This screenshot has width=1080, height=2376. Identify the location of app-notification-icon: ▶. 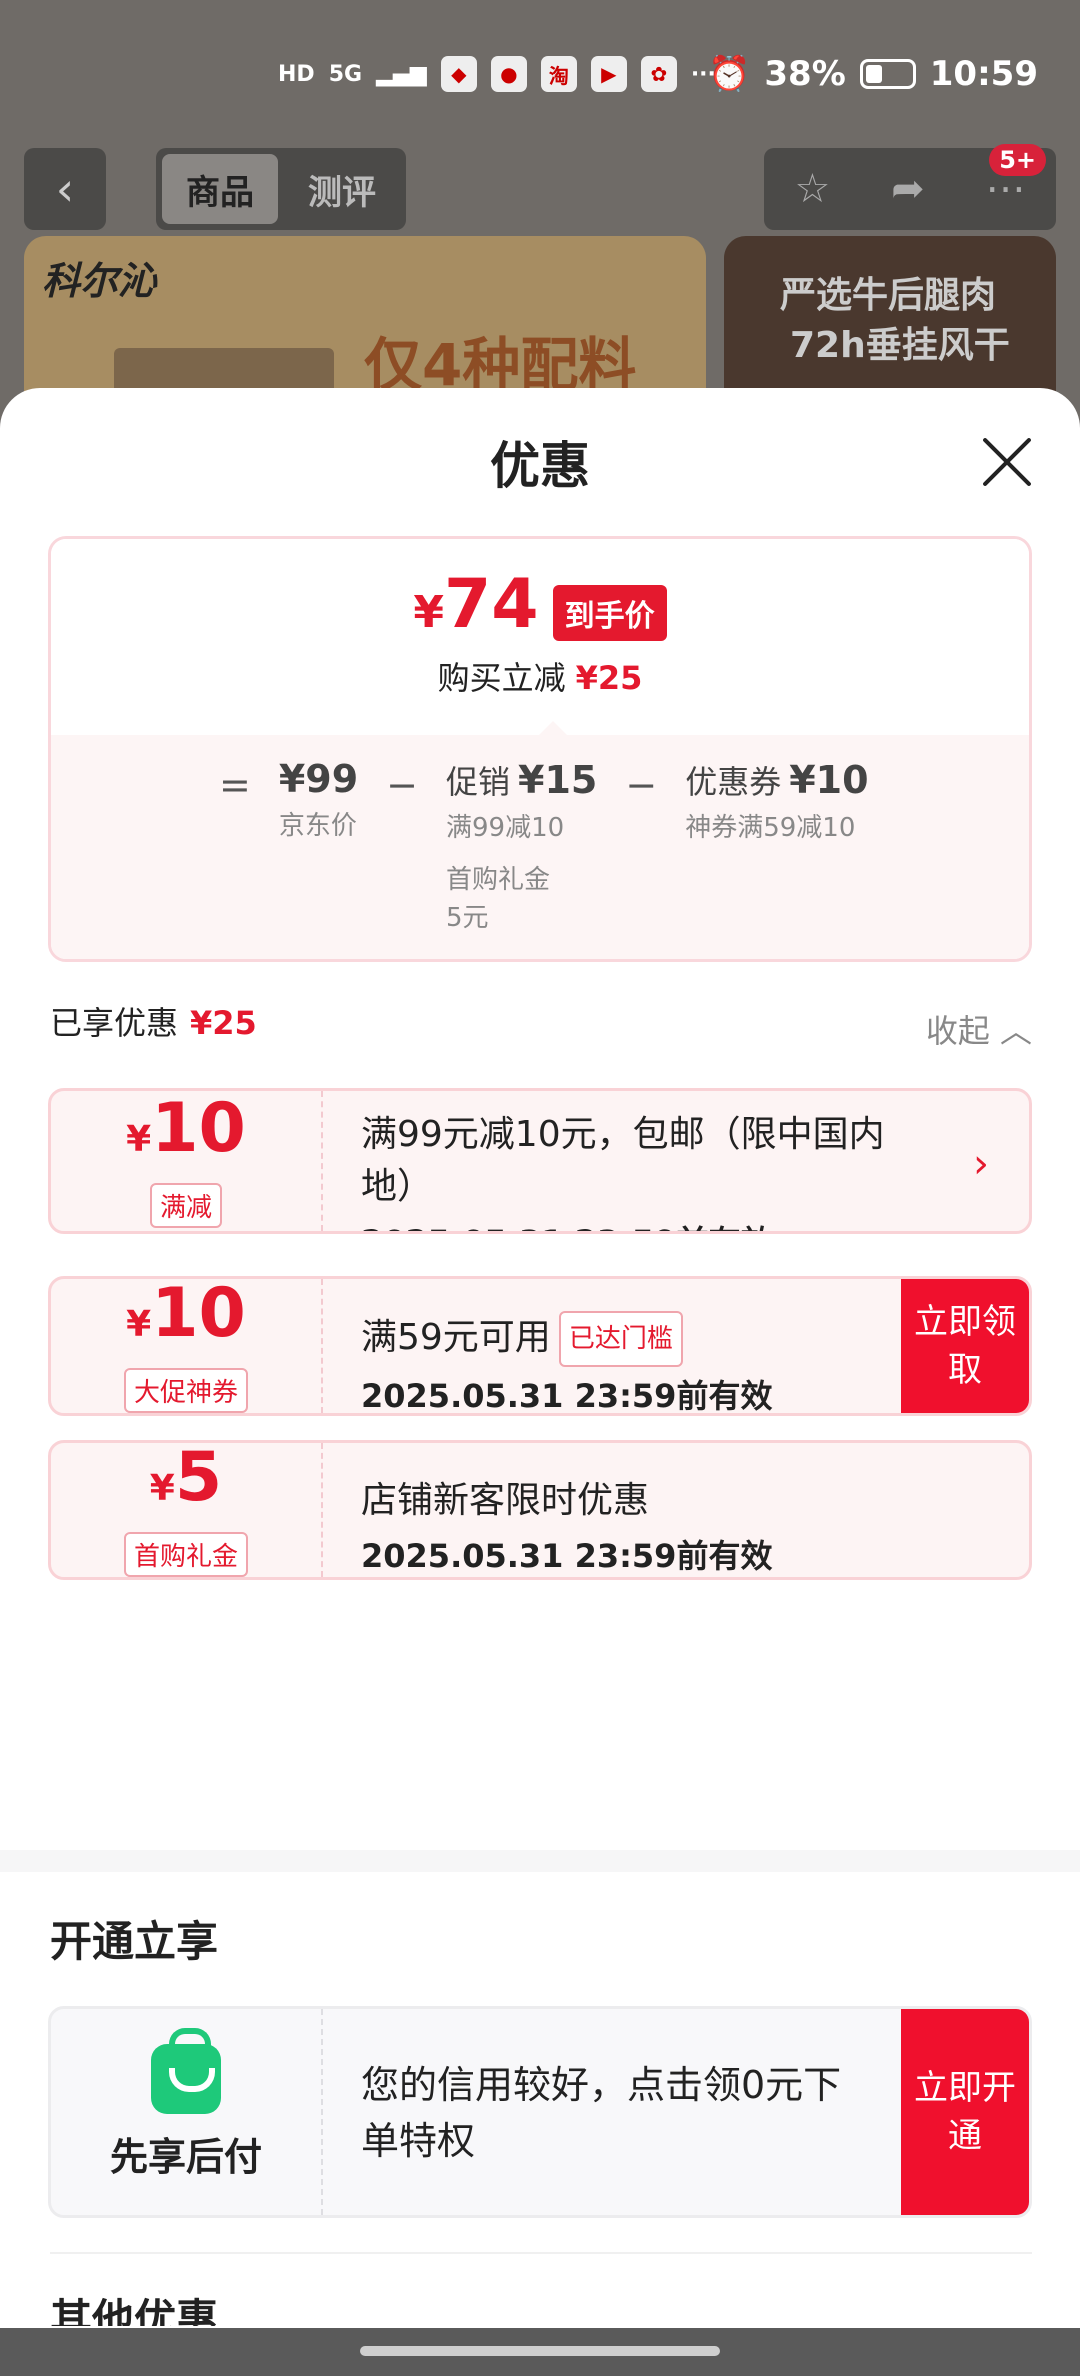
(608, 74).